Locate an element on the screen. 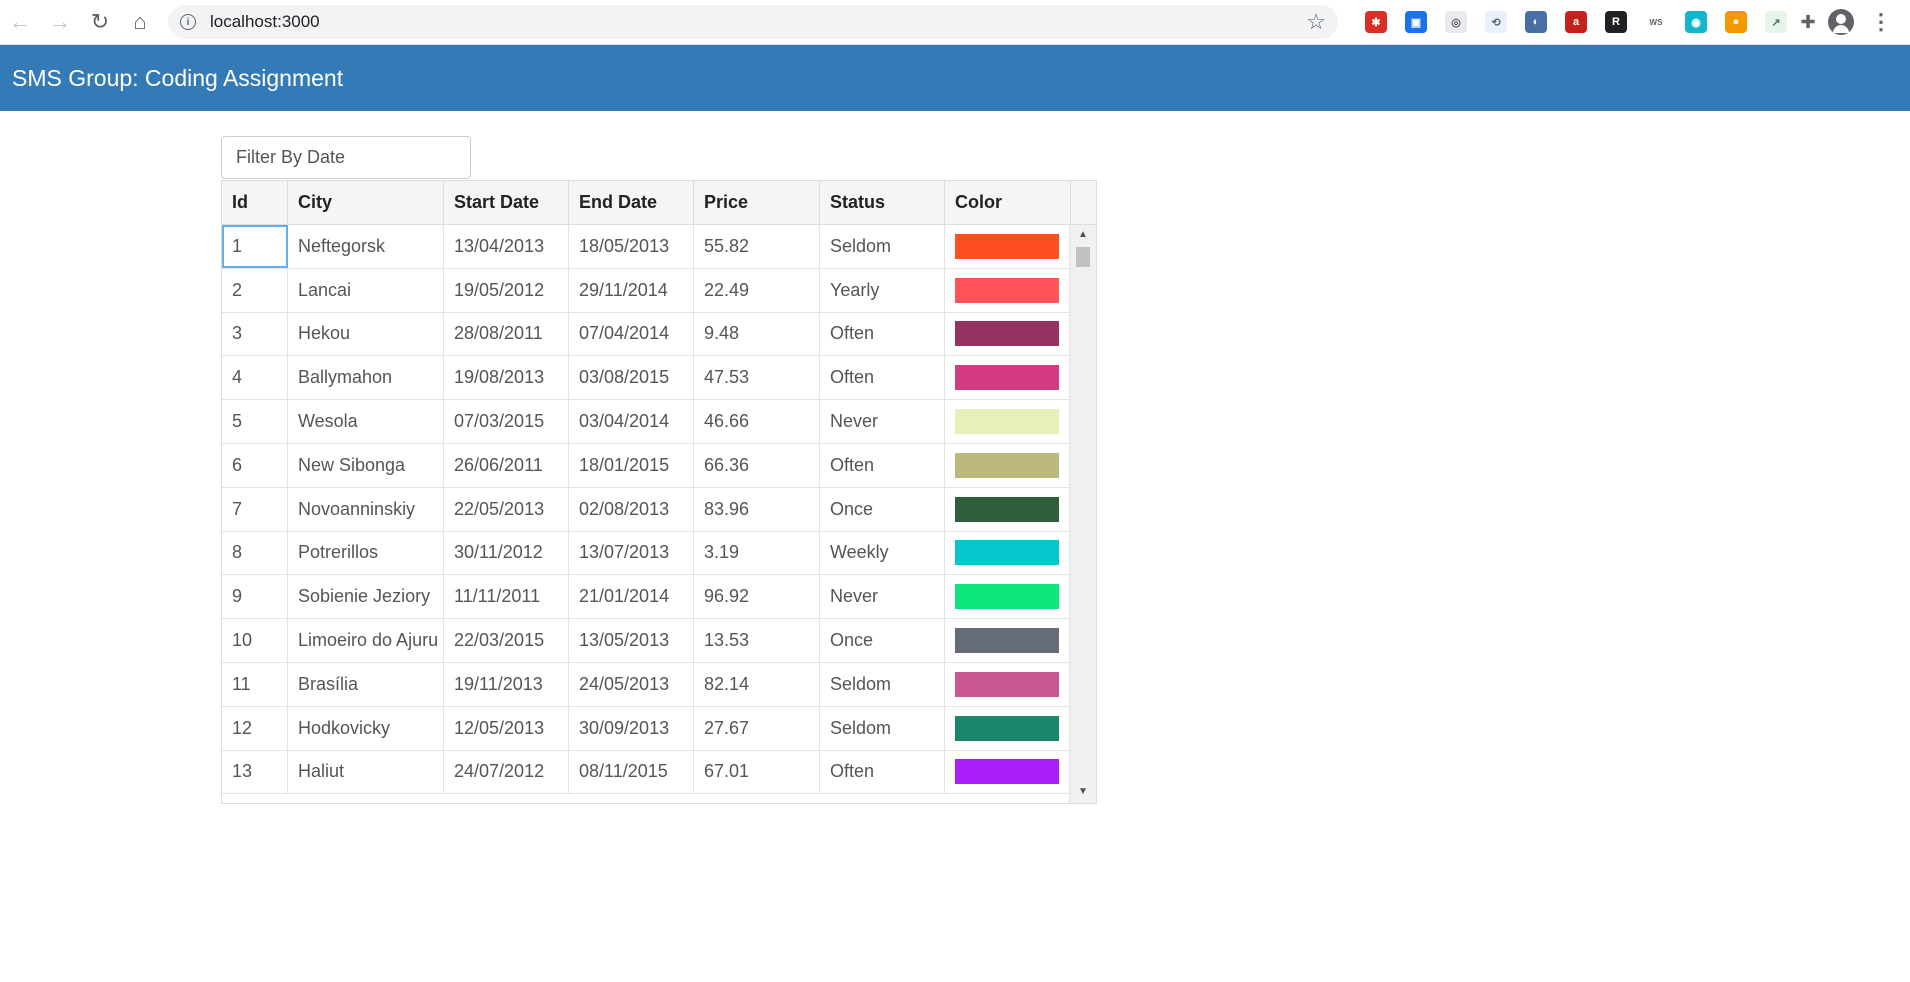  cell-id: 6 is located at coordinates (255, 465).